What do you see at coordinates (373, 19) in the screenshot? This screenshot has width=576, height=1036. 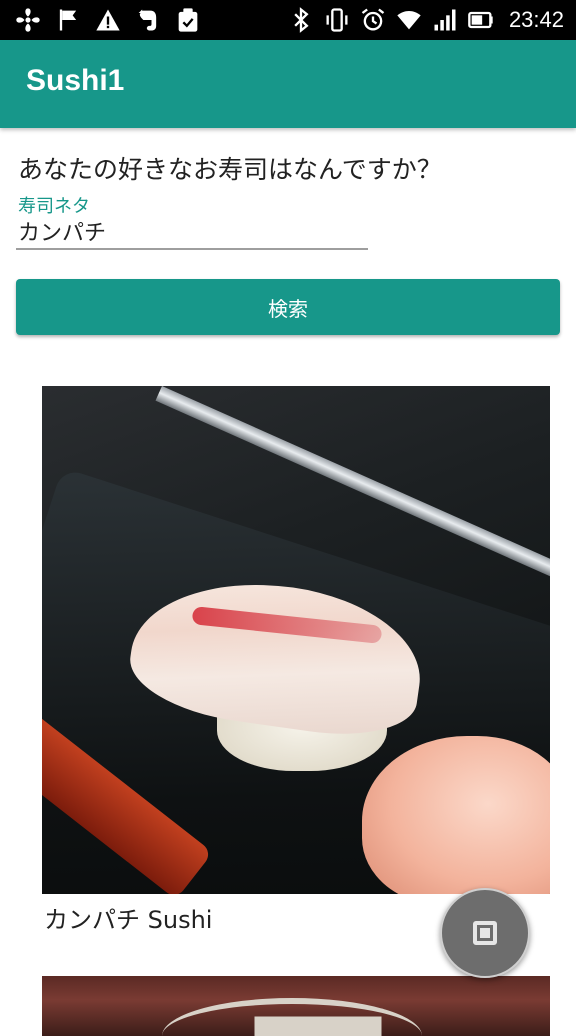 I see `alarm-icon` at bounding box center [373, 19].